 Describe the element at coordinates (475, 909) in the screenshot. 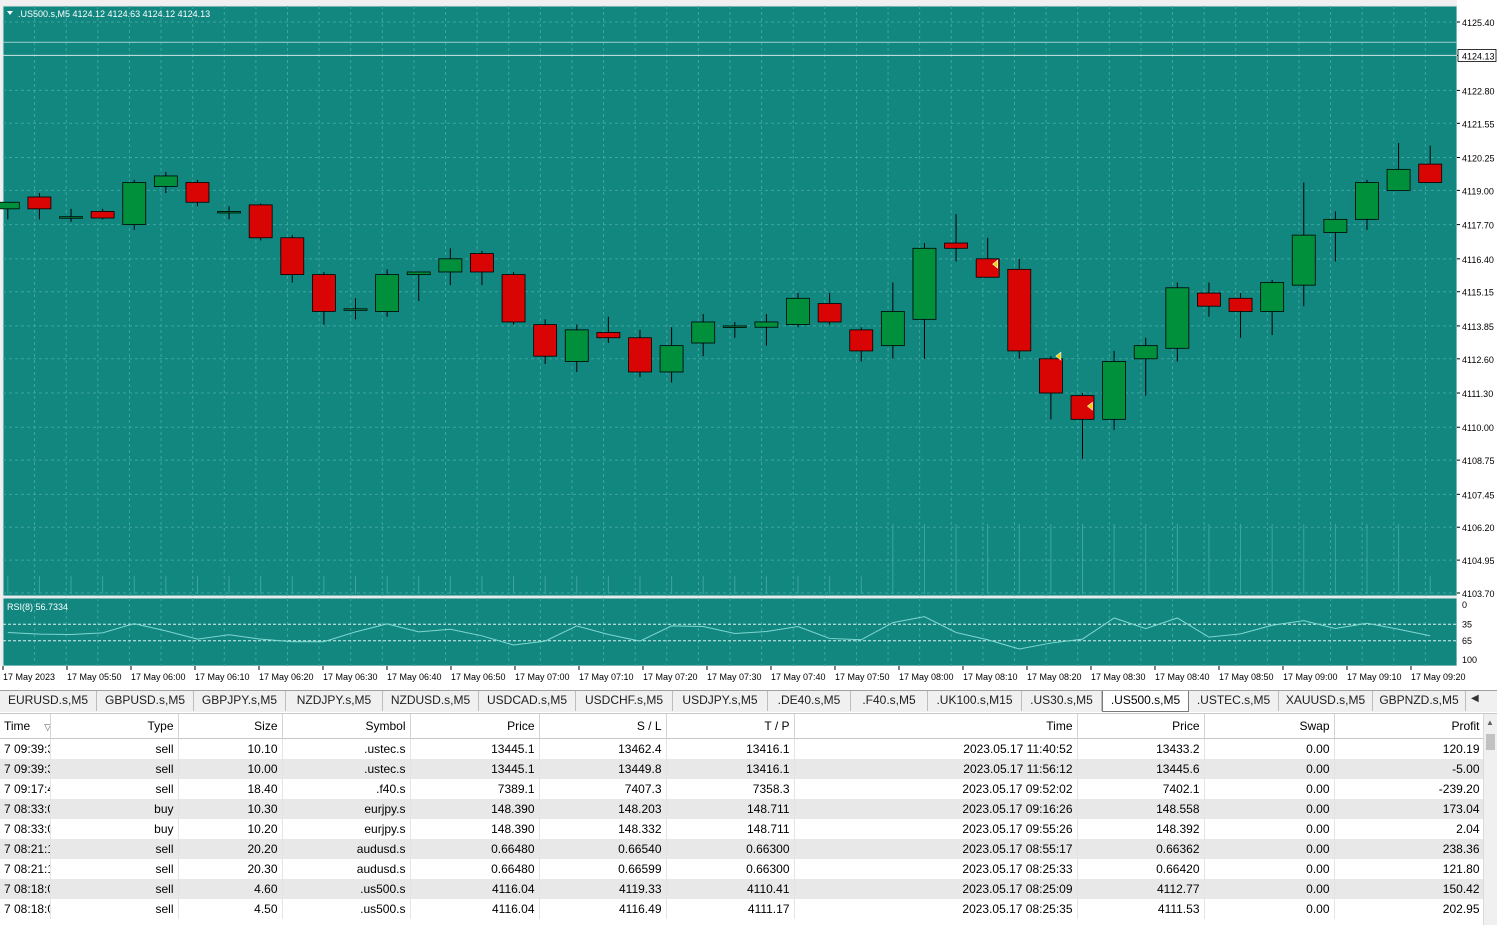

I see `table-cell: 4116.04` at that location.